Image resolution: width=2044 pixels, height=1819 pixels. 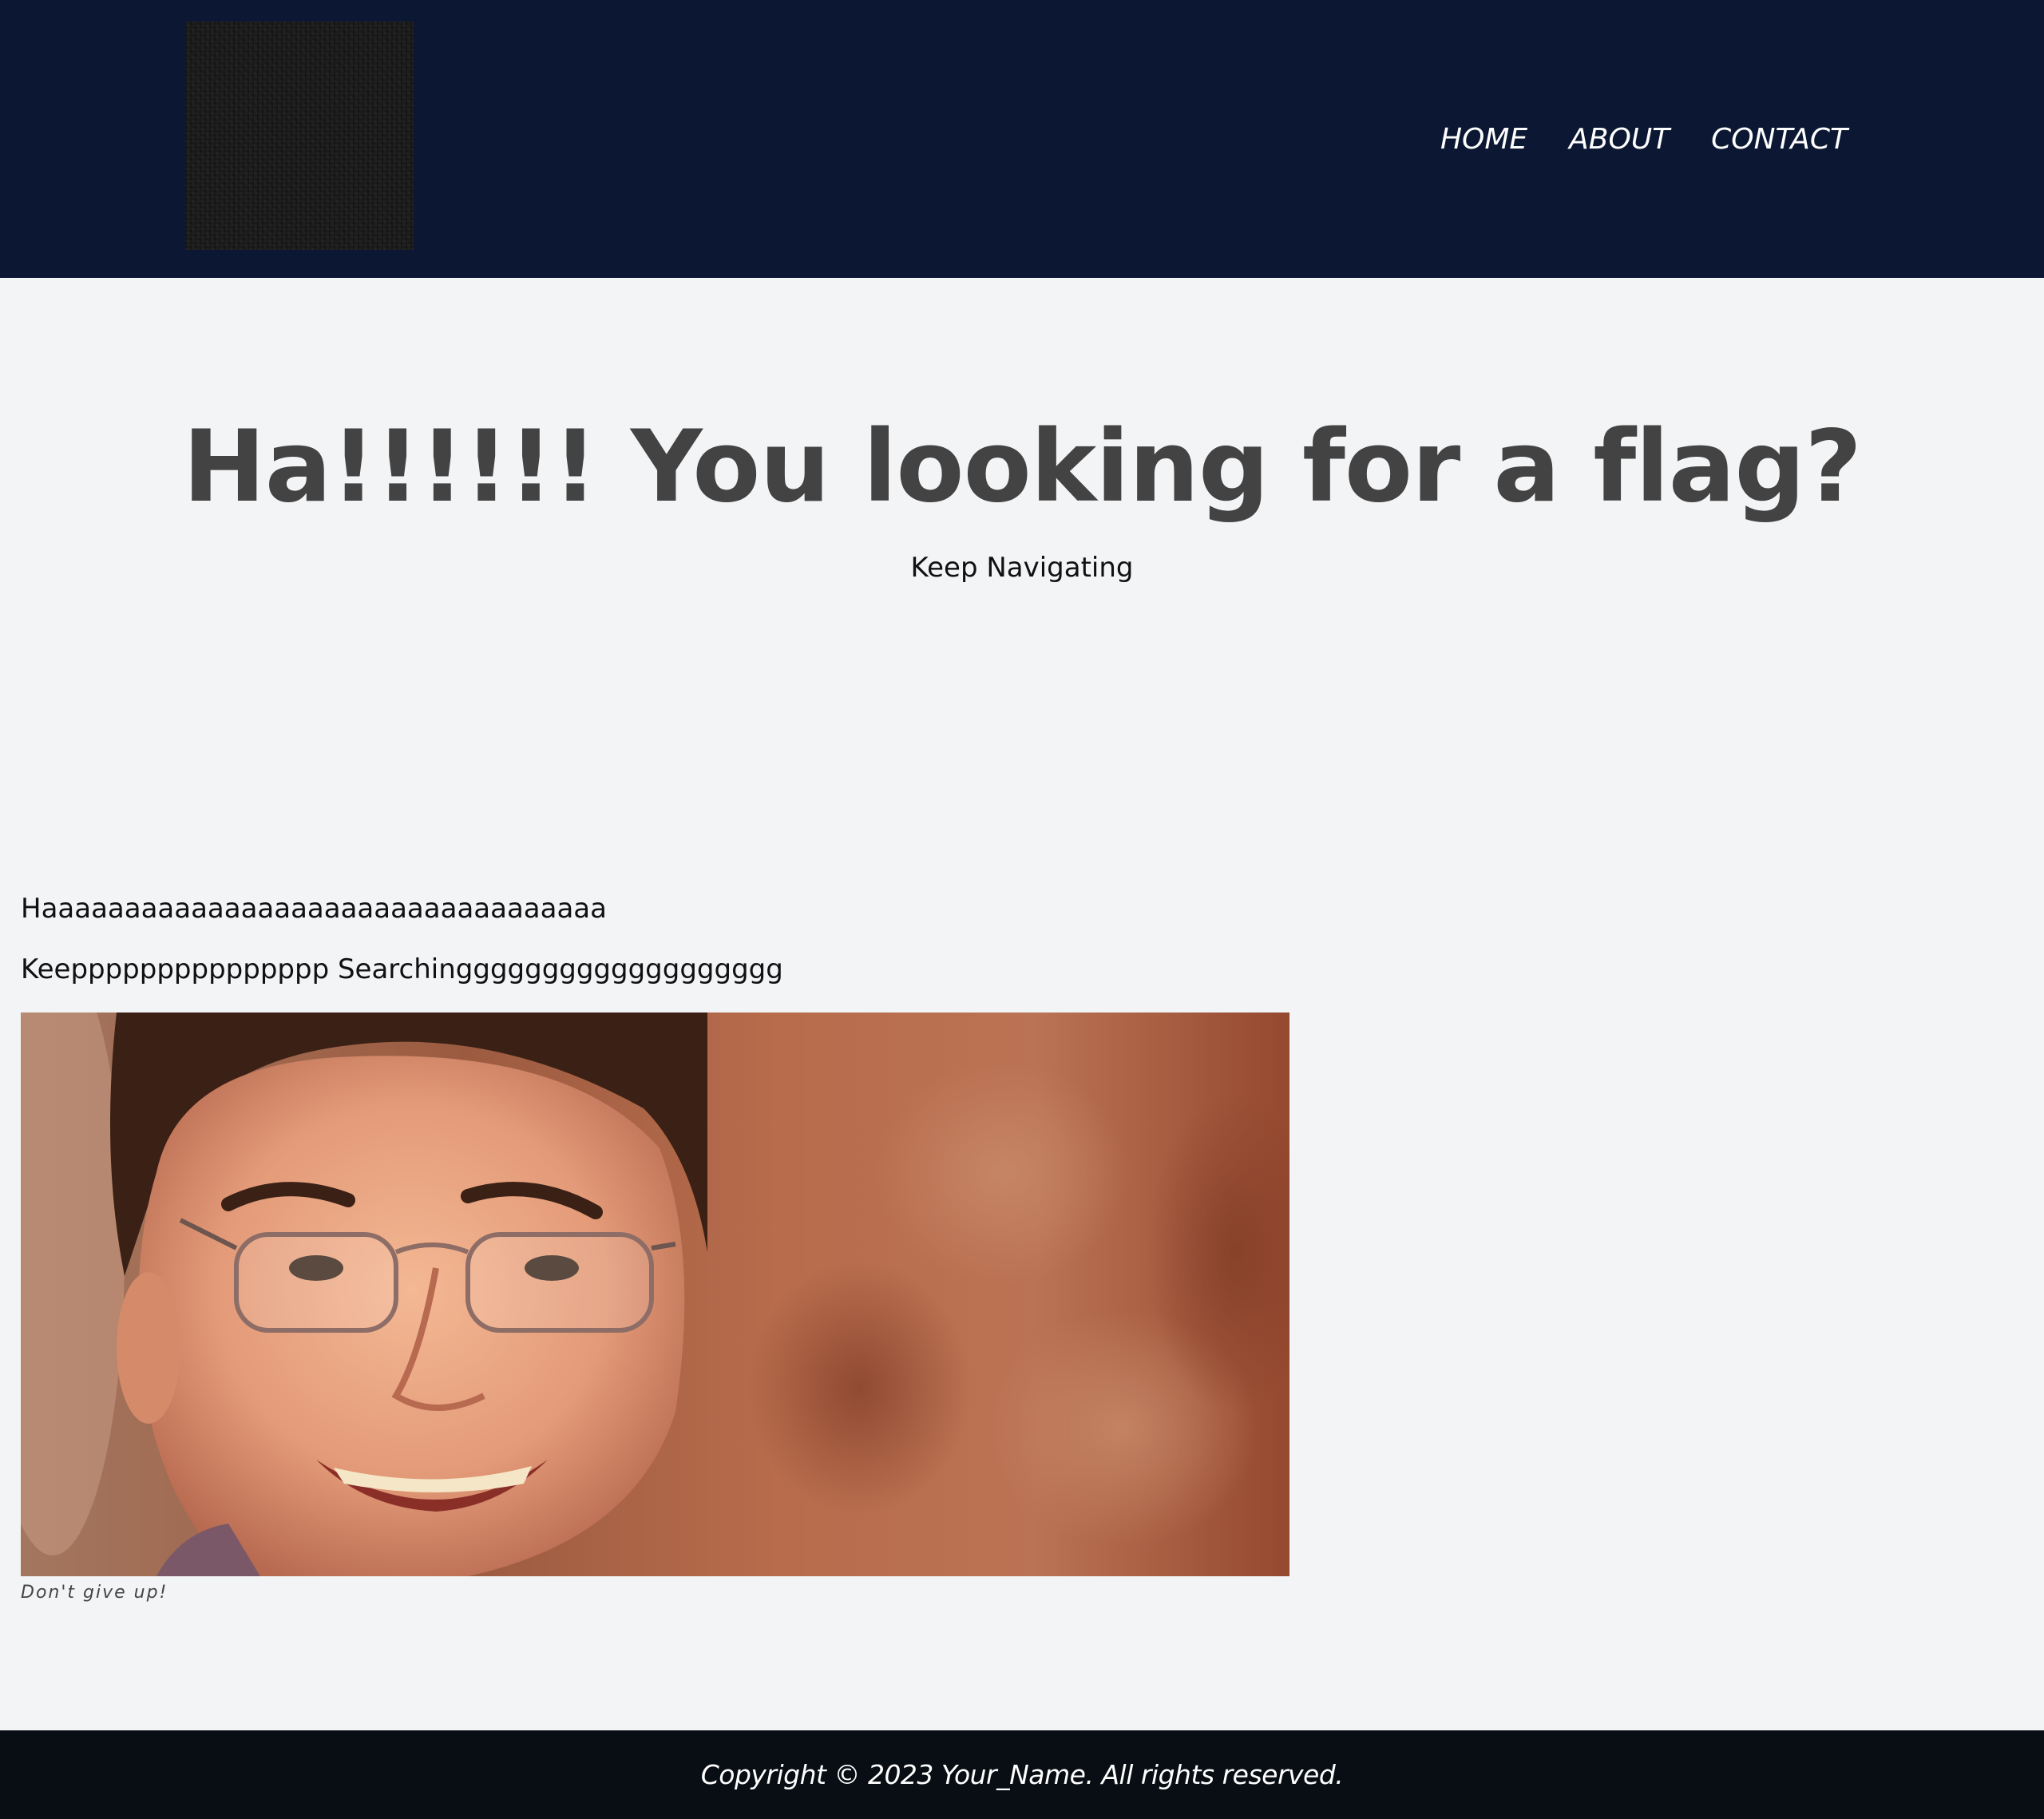 I want to click on nav-link-about: ABOUT, so click(x=1619, y=139).